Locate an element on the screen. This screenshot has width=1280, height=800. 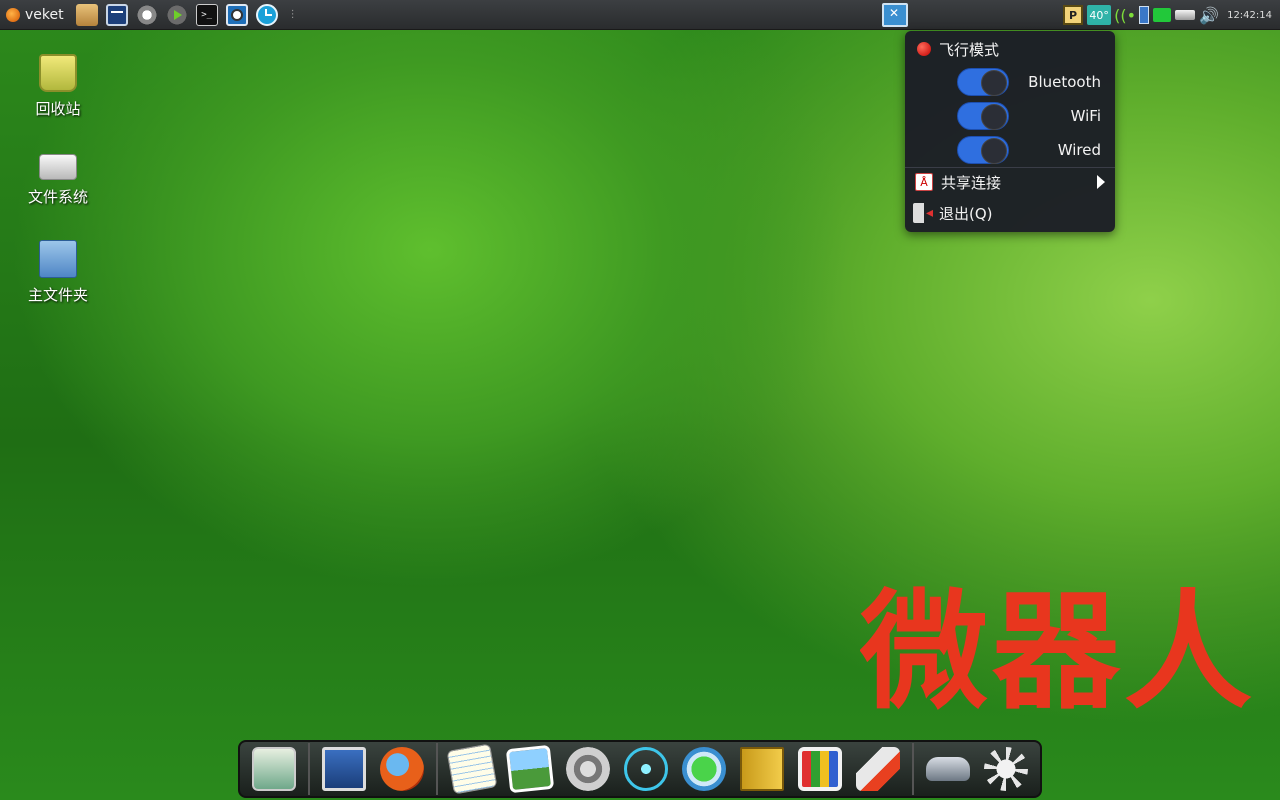
run-icon is located at coordinates (176, 14).